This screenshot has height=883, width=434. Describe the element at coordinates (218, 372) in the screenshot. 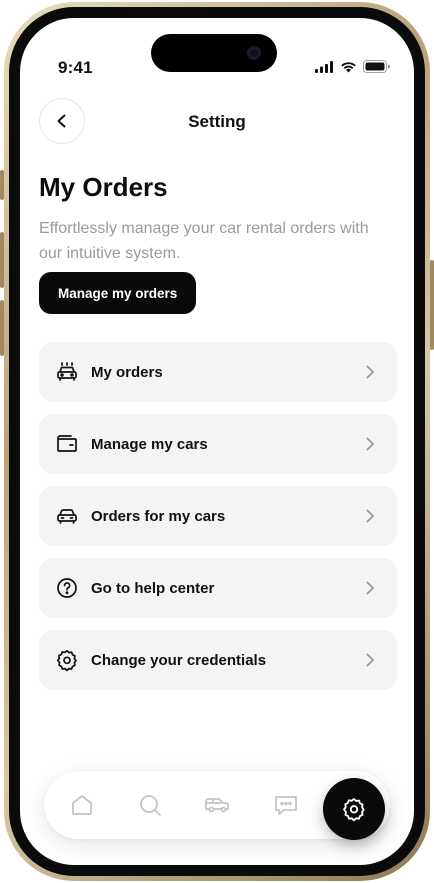

I see `menu-item-my-orders: My orders` at that location.